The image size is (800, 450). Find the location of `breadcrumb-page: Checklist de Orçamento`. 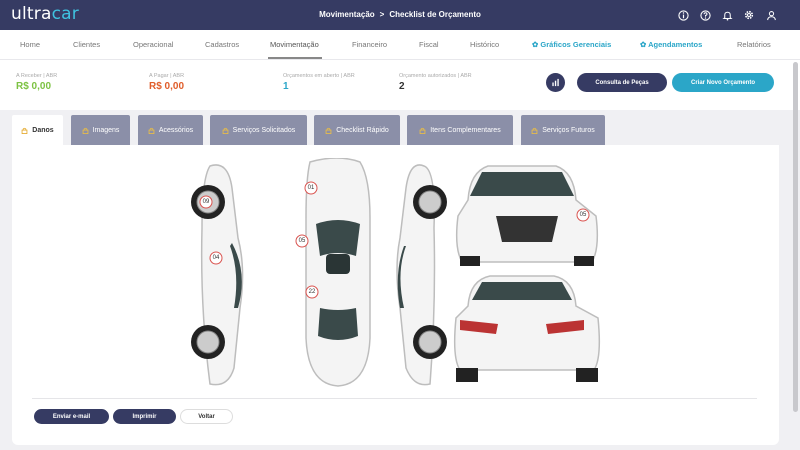

breadcrumb-page: Checklist de Orçamento is located at coordinates (435, 14).